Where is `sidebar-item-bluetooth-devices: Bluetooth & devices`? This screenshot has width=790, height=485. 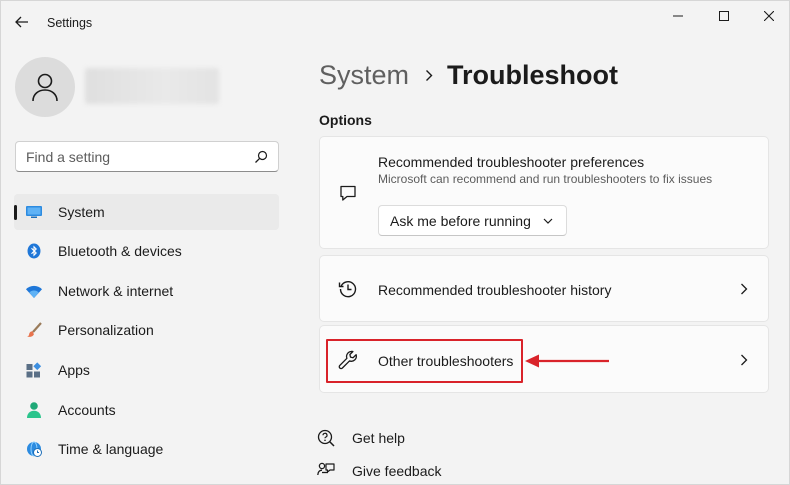
sidebar-item-bluetooth-devices: Bluetooth & devices is located at coordinates (146, 251).